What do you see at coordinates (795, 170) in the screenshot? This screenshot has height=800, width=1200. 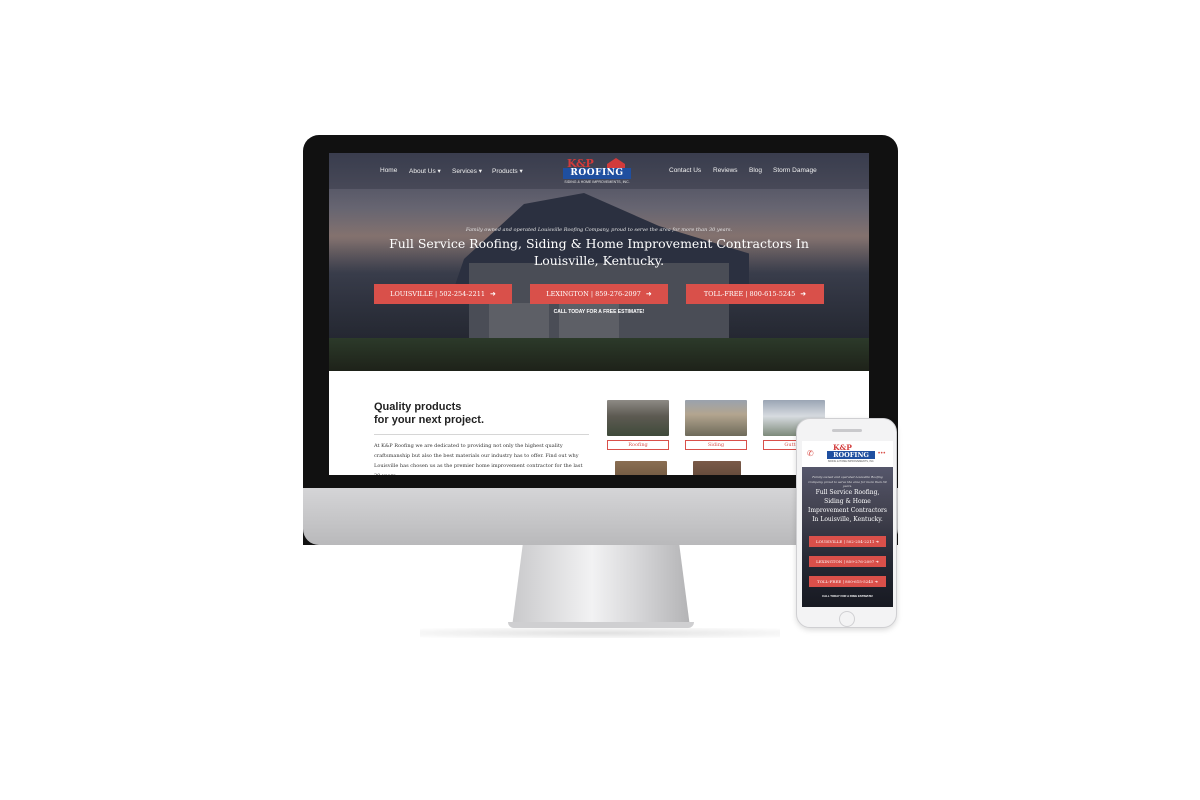 I see `nav-storm-damage: Storm Damage` at bounding box center [795, 170].